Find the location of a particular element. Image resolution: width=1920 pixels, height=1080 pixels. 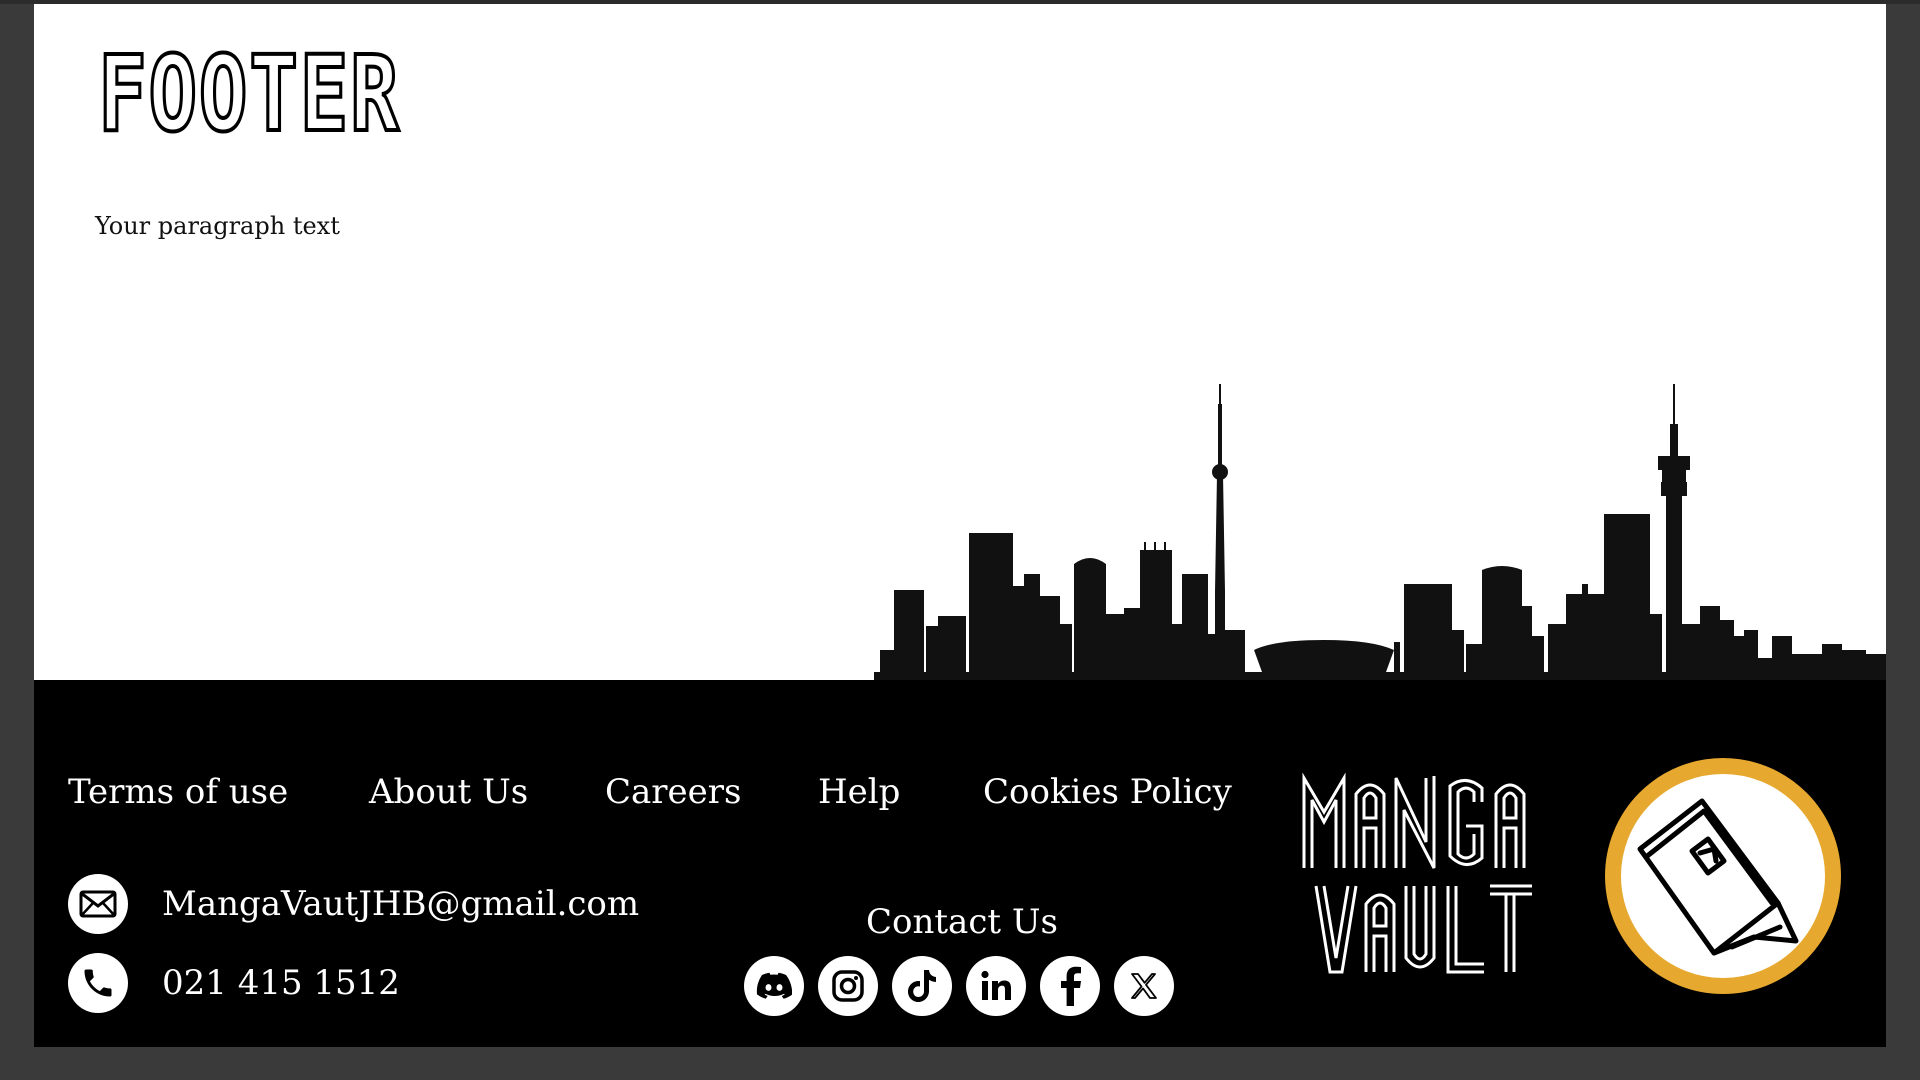

page-heading: FOOTER is located at coordinates (248, 94).